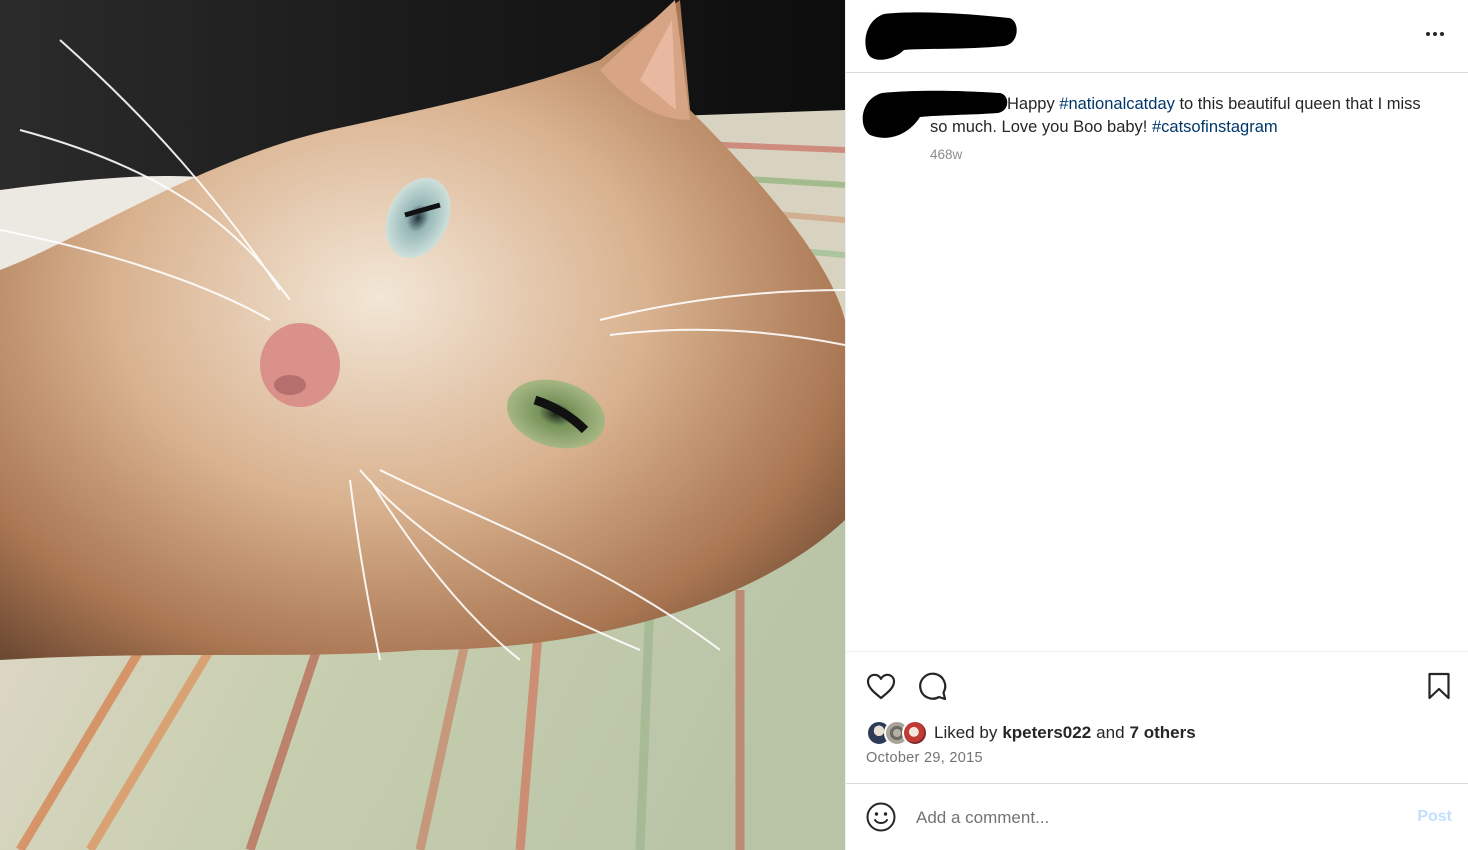 Image resolution: width=1468 pixels, height=850 pixels. I want to click on post-header, so click(1157, 36).